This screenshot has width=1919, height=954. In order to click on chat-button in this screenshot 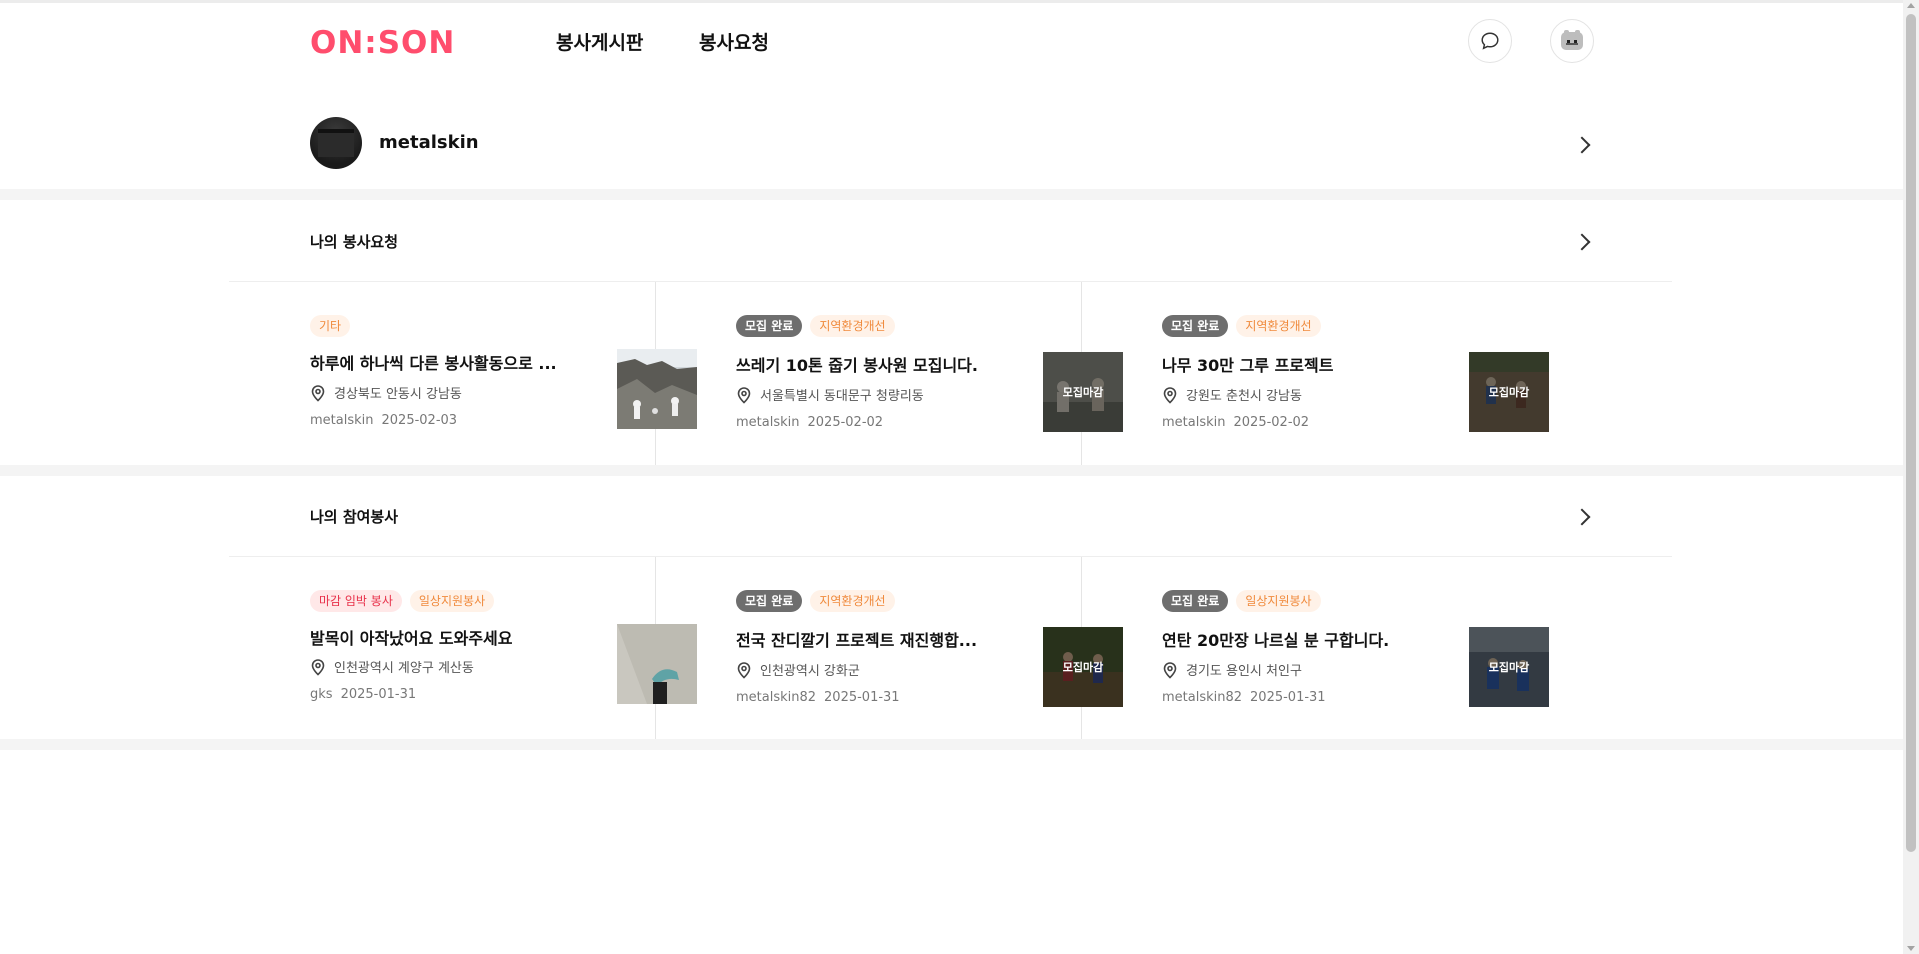, I will do `click(1490, 41)`.